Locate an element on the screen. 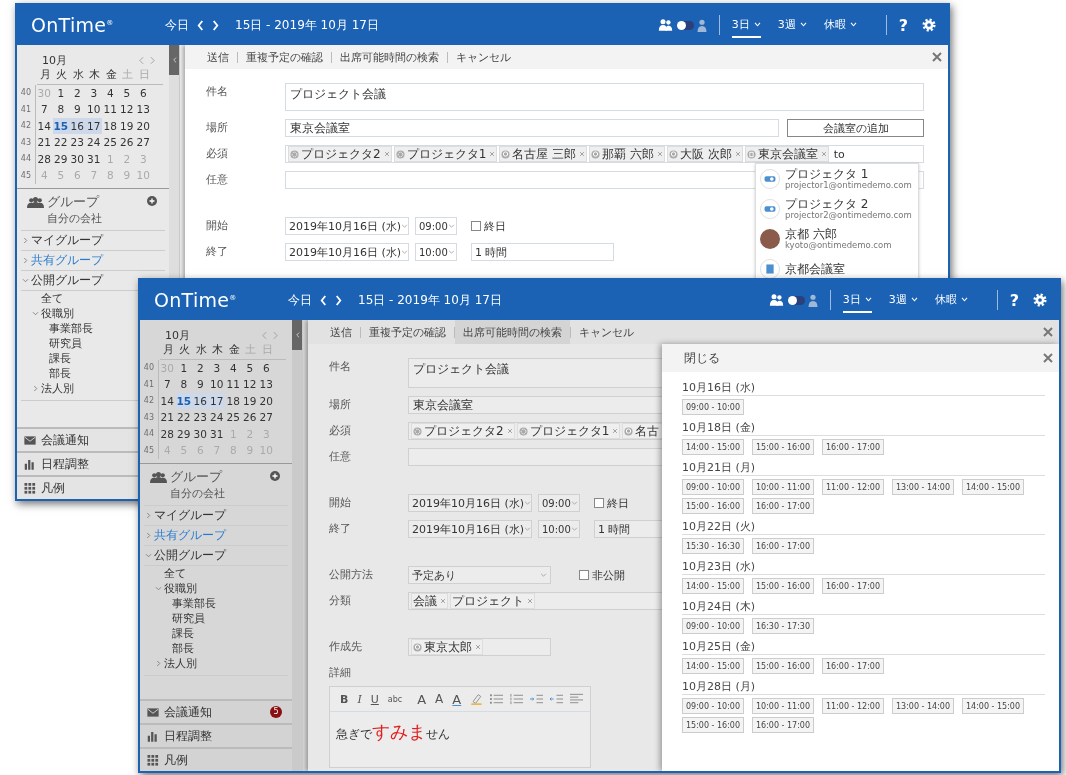  field-label: 詳細 is located at coordinates (340, 673).